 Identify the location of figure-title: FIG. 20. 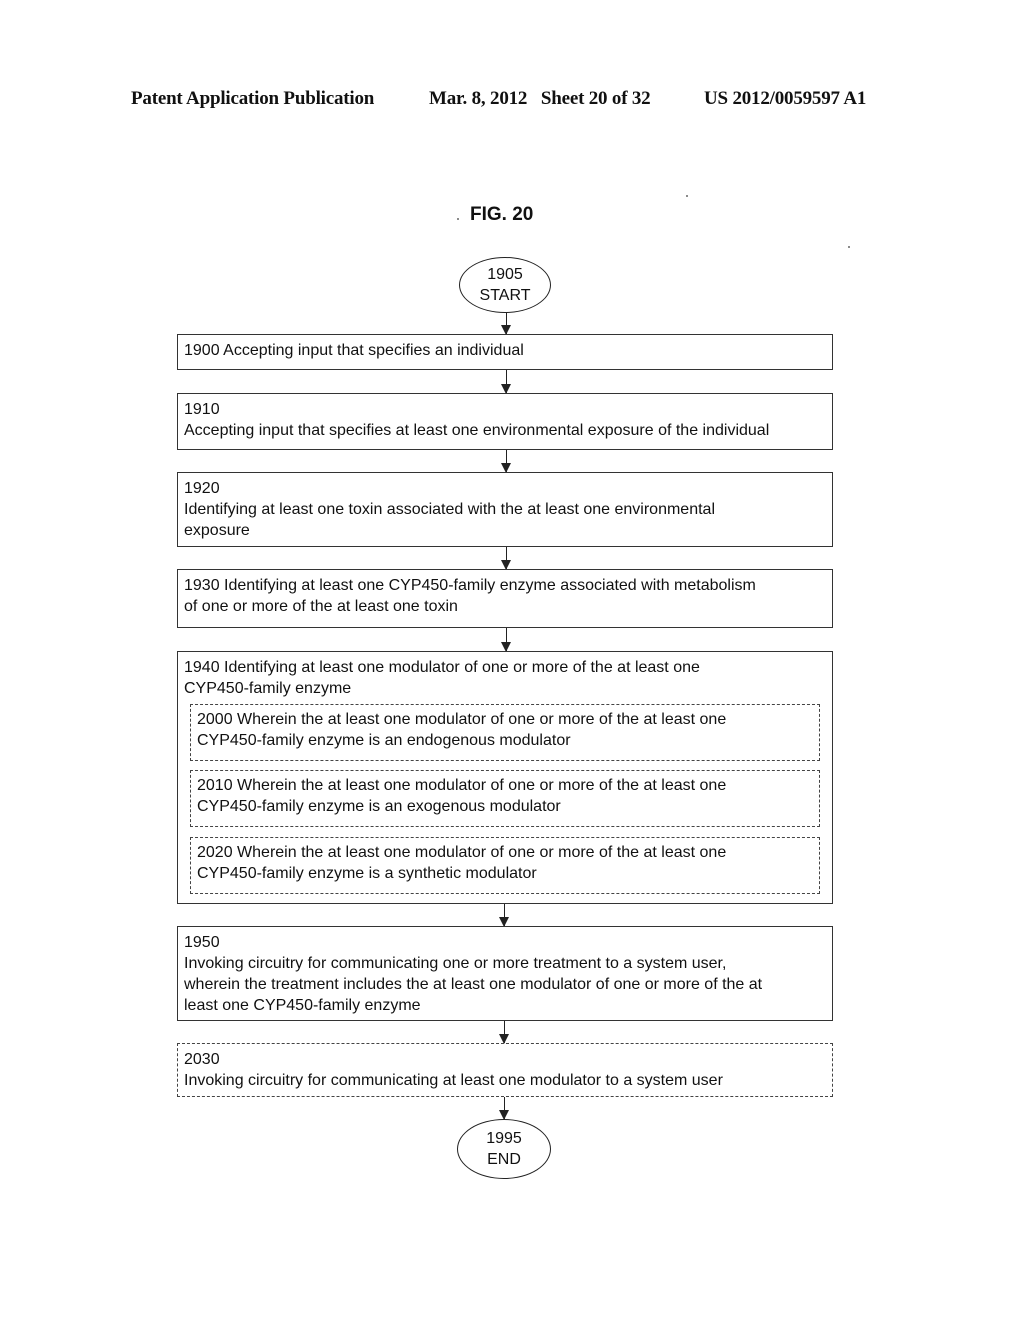
(502, 214).